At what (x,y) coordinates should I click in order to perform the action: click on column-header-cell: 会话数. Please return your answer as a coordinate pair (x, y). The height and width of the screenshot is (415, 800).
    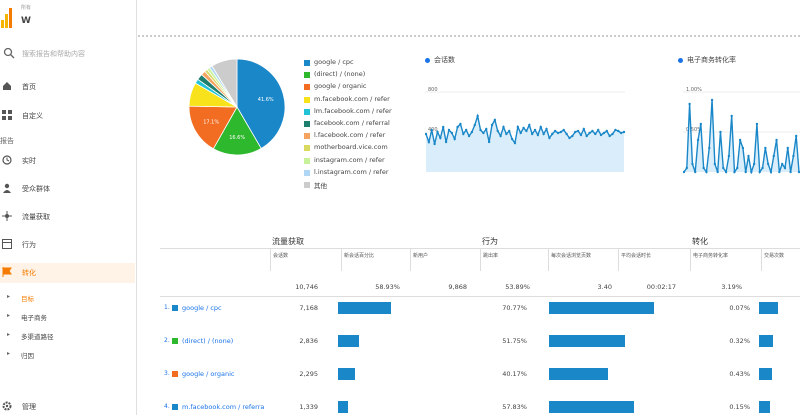
    Looking at the image, I should click on (303, 260).